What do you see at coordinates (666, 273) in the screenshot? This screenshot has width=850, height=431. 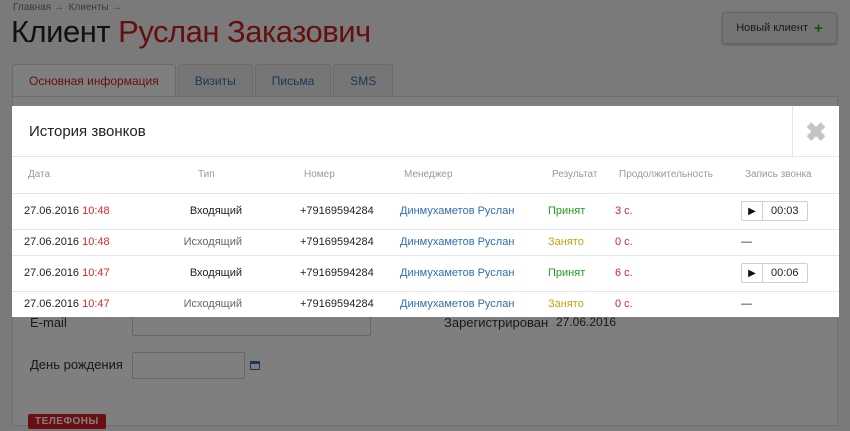 I see `call-duration: 6 с.` at bounding box center [666, 273].